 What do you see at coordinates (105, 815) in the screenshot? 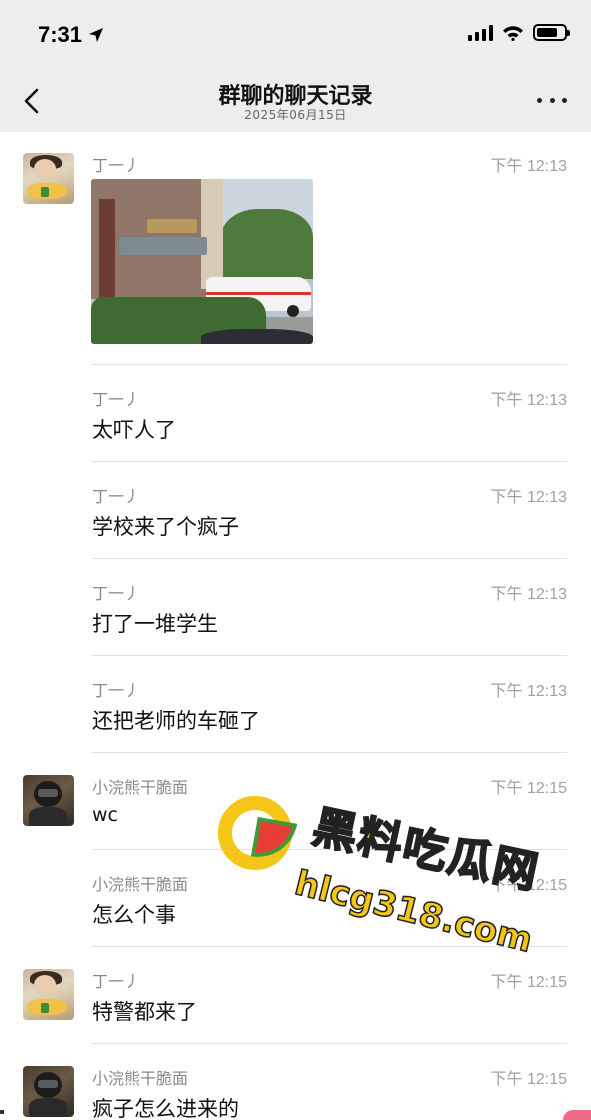
I see `message-text: wc` at bounding box center [105, 815].